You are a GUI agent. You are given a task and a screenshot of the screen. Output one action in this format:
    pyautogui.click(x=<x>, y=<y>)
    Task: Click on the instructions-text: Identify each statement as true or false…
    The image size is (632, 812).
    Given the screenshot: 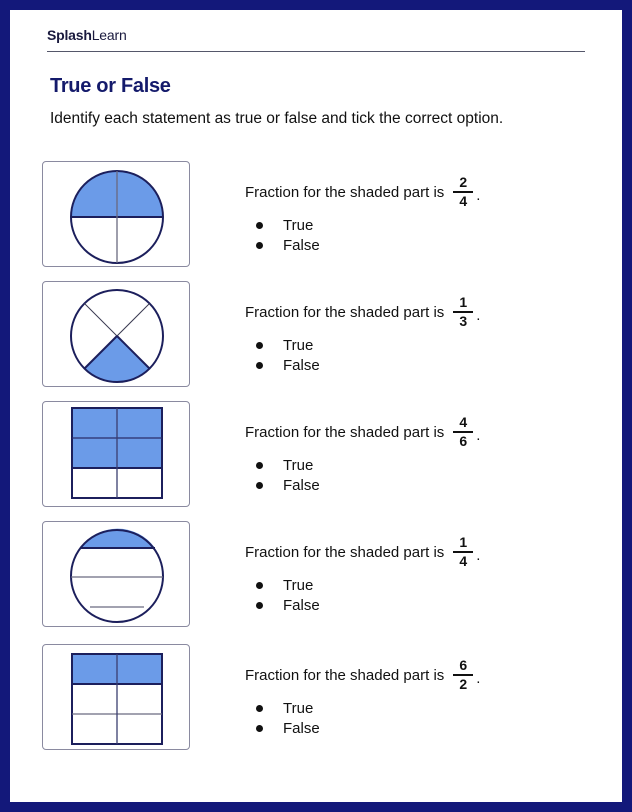 What is the action you would take?
    pyautogui.click(x=277, y=118)
    